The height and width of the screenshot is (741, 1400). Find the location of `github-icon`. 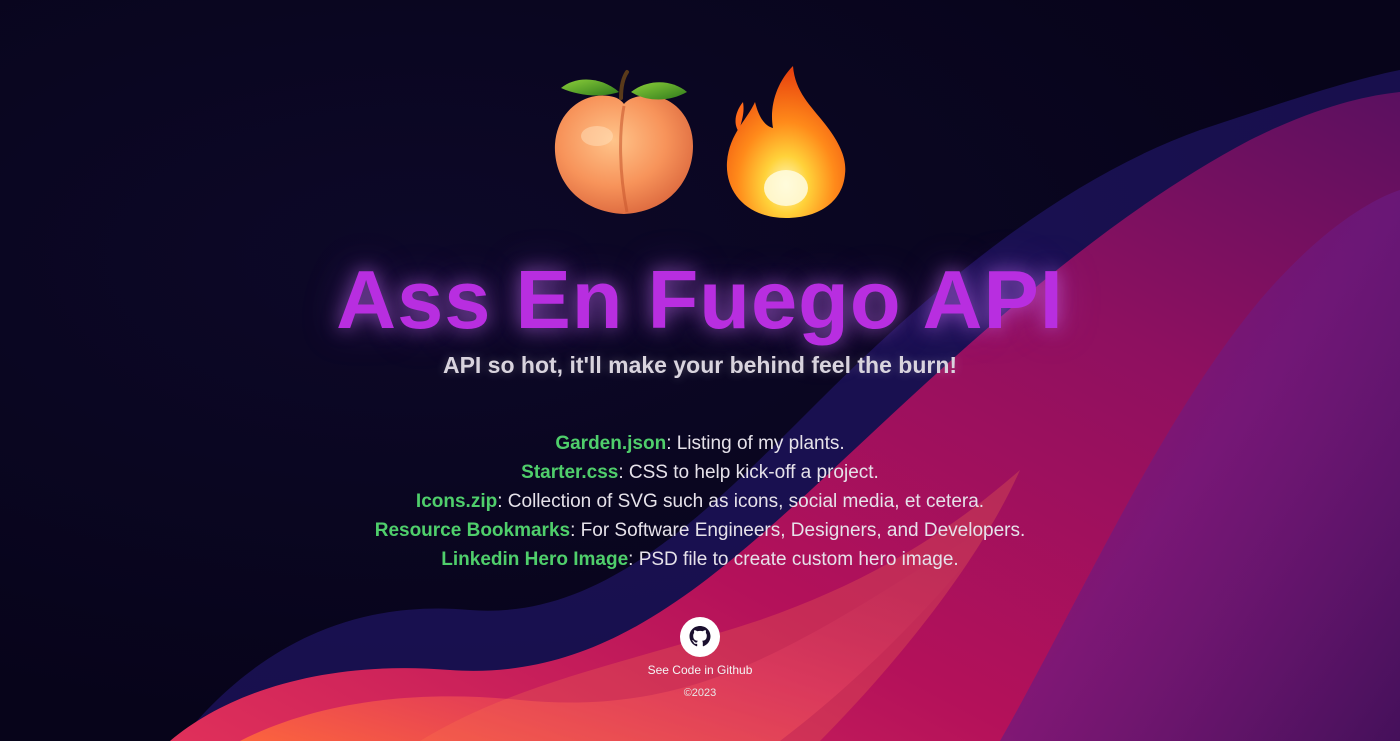

github-icon is located at coordinates (700, 636).